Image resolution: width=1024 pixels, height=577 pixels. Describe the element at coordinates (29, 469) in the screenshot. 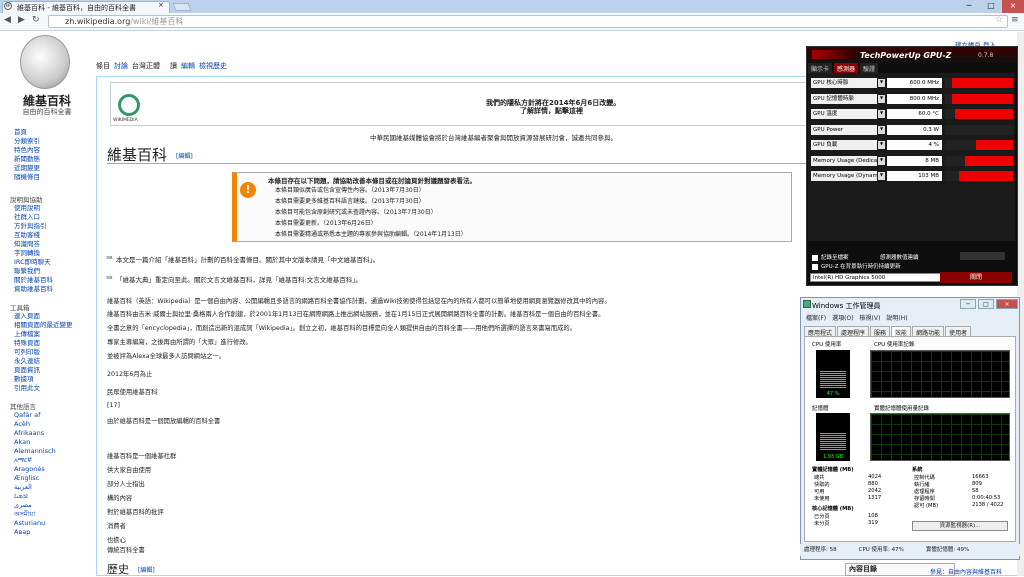

I see `language-link: Aragonés` at that location.